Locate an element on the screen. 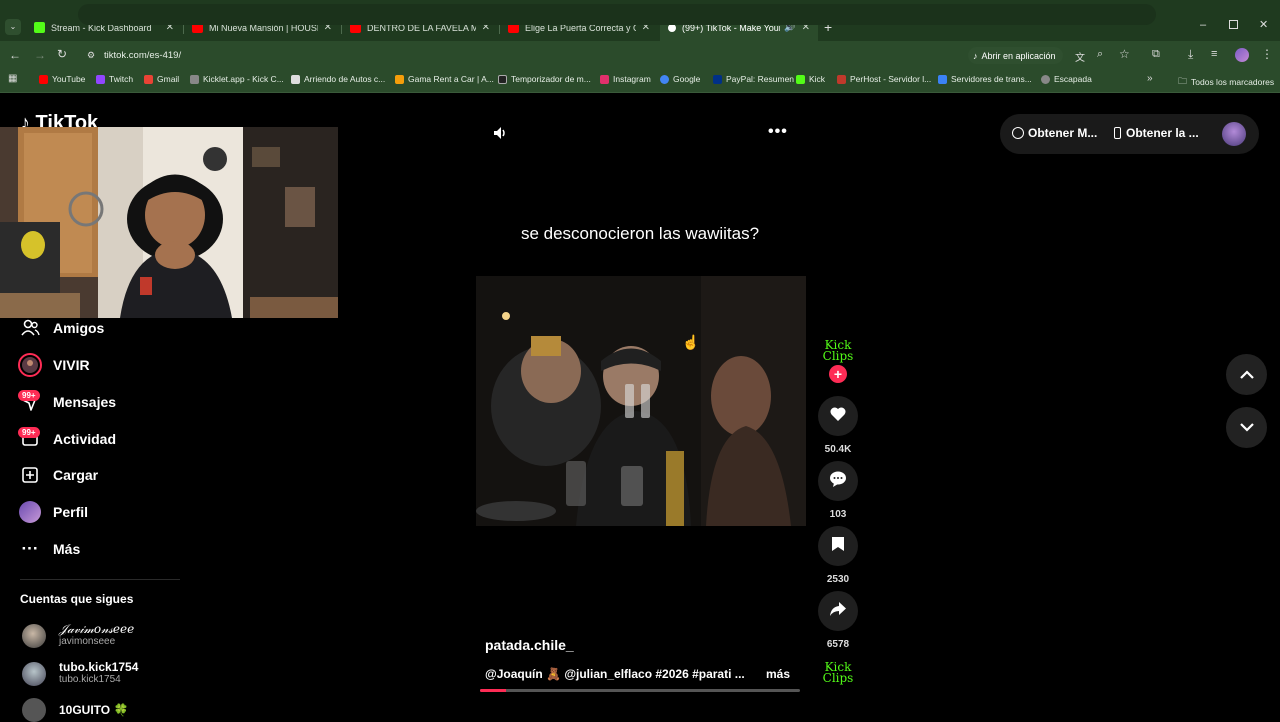  folder-icon: 🗀 is located at coordinates (1183, 81).